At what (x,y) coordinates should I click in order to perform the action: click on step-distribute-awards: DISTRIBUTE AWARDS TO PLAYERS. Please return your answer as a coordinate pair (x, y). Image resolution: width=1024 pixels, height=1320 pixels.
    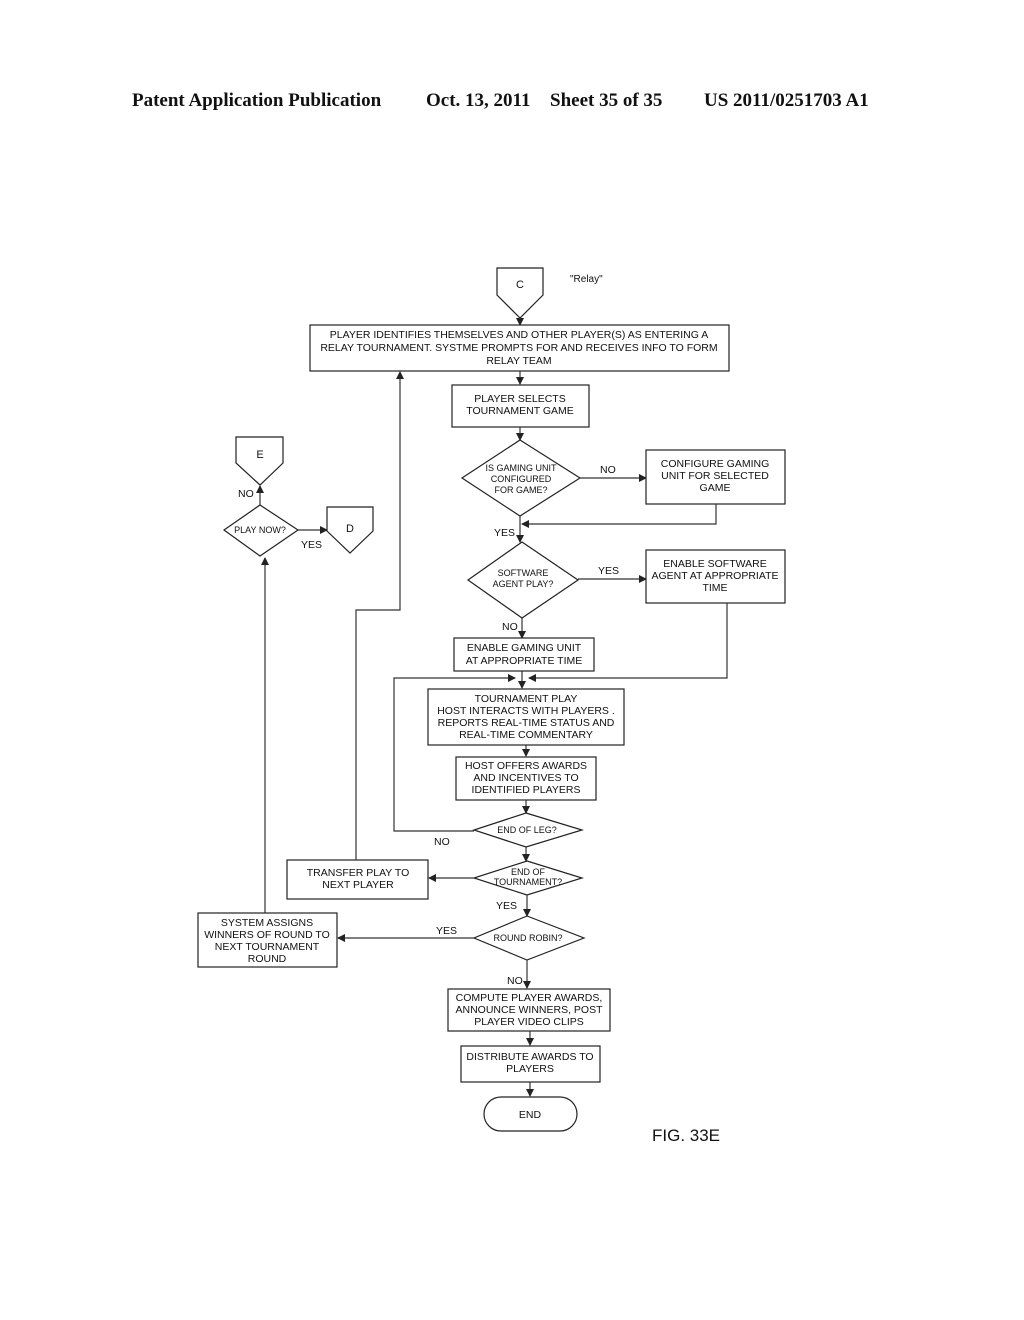
    Looking at the image, I should click on (530, 1064).